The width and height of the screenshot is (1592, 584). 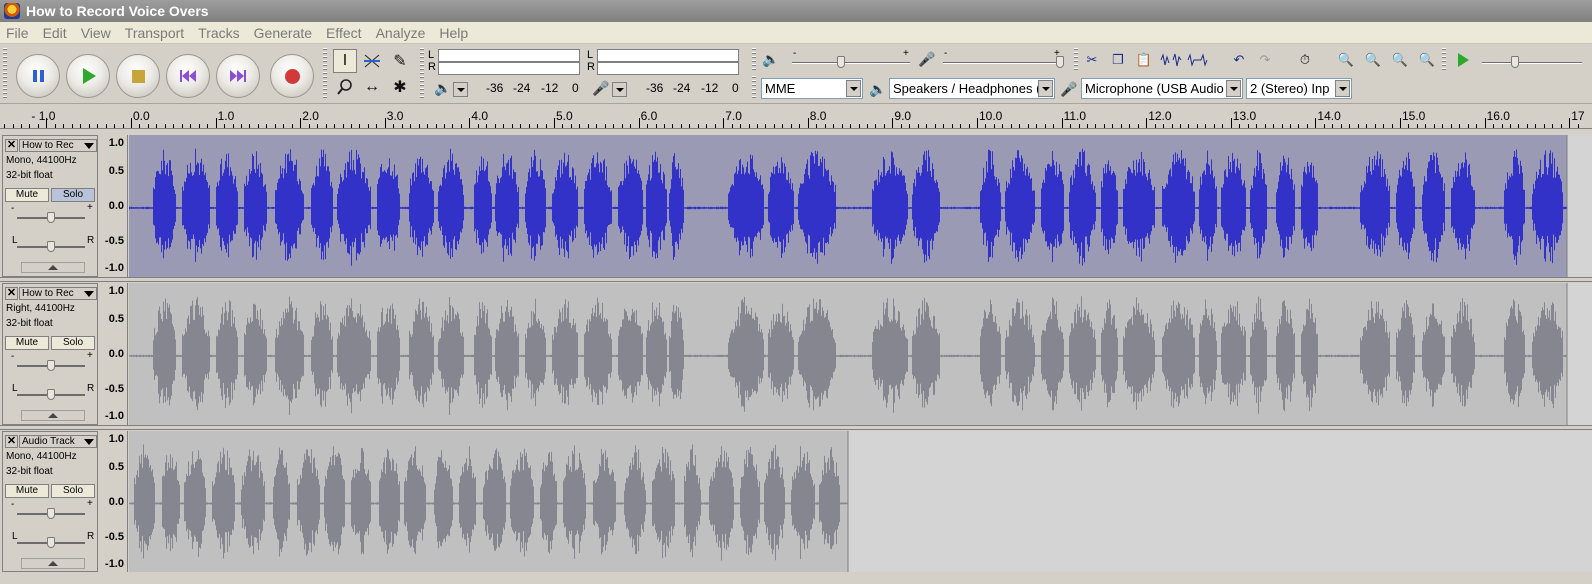 I want to click on input-channels-select: 2 (Stereo) Inp, so click(x=1299, y=88).